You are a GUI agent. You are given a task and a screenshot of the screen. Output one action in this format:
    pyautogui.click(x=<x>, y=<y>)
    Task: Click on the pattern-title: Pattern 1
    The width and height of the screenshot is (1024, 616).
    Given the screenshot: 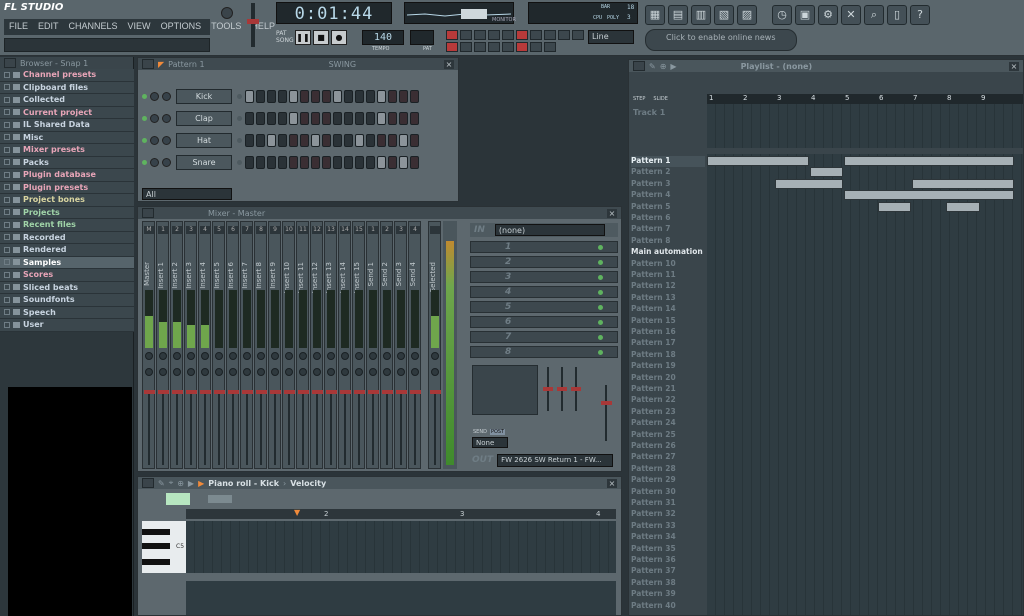 What is the action you would take?
    pyautogui.click(x=186, y=64)
    